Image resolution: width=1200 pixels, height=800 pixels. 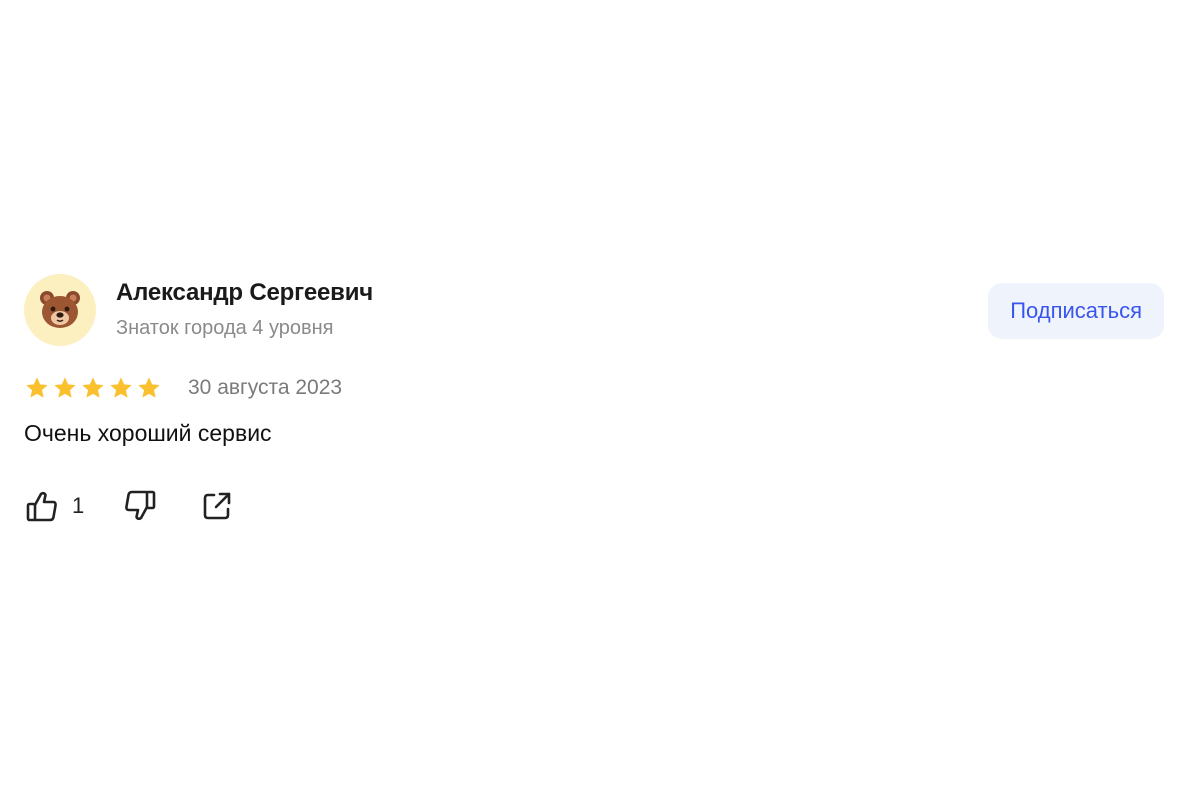 What do you see at coordinates (265, 387) in the screenshot?
I see `review-date: 30 августа 2023` at bounding box center [265, 387].